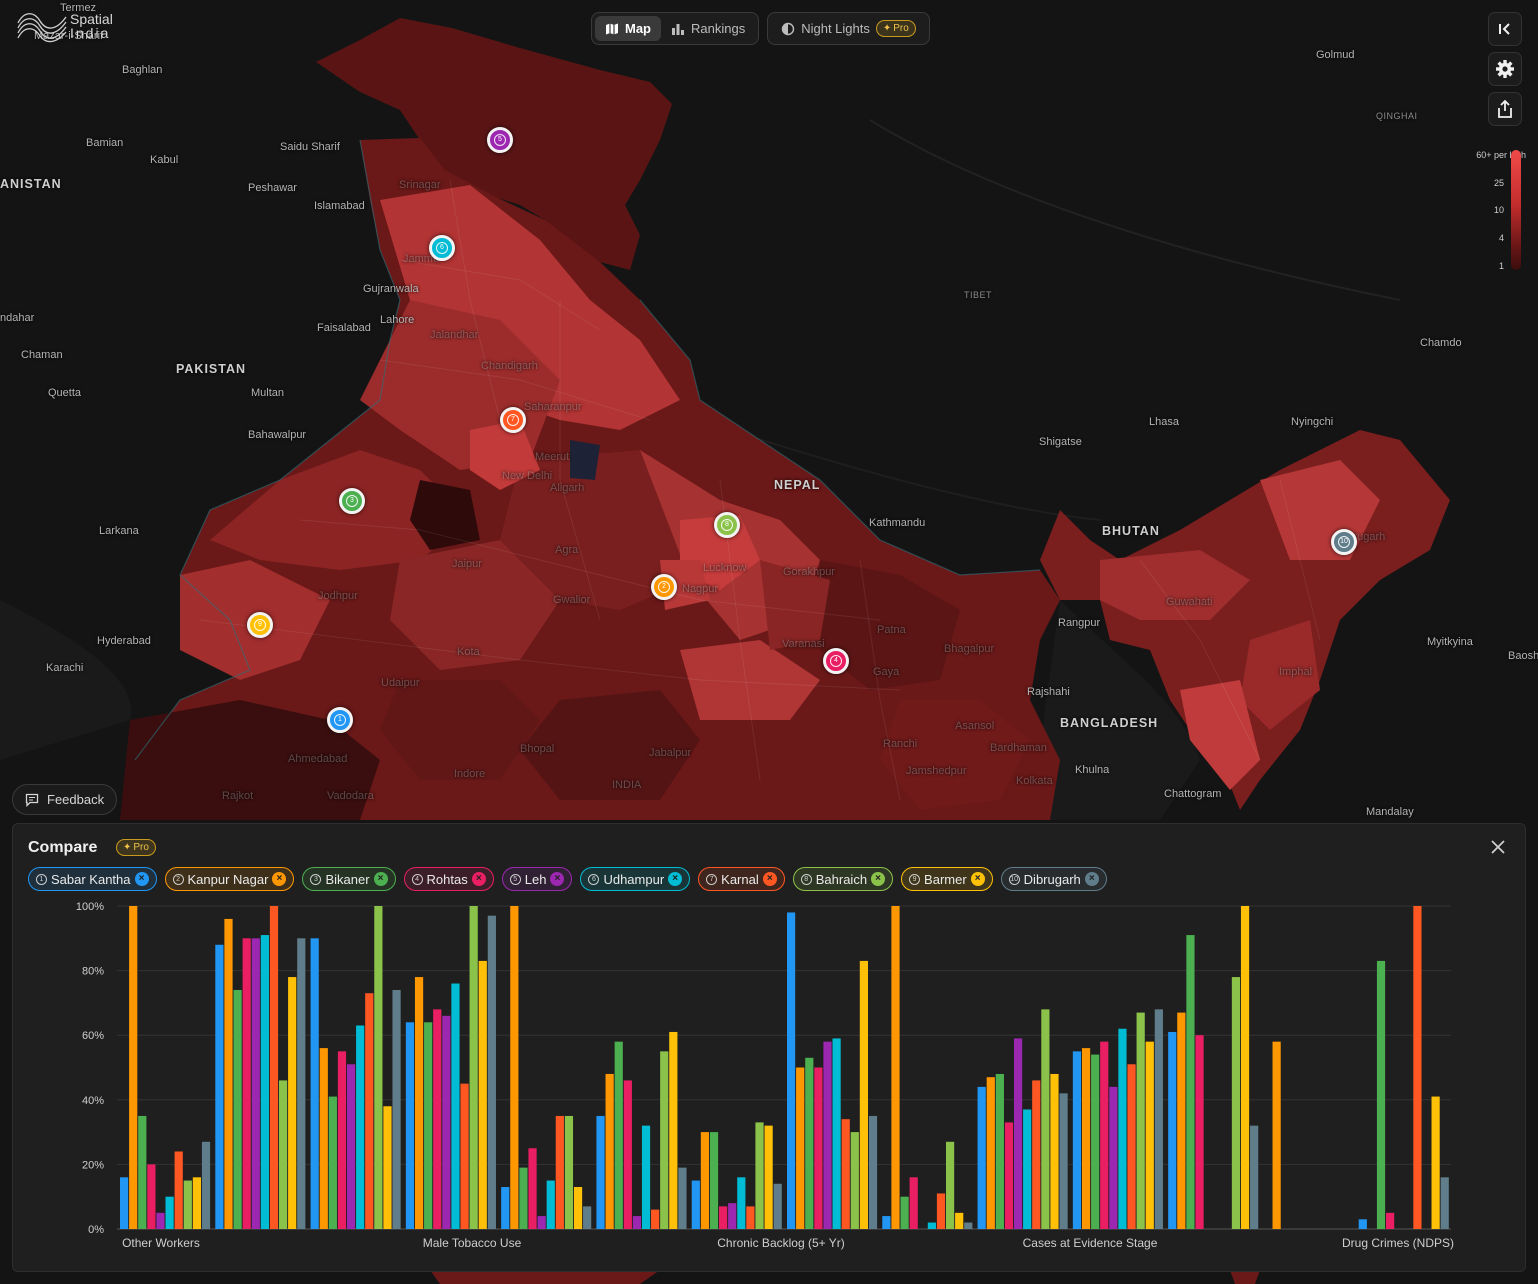 The width and height of the screenshot is (1538, 1284). Describe the element at coordinates (64, 26) in the screenshot. I see `app-logo: Spatial India` at that location.